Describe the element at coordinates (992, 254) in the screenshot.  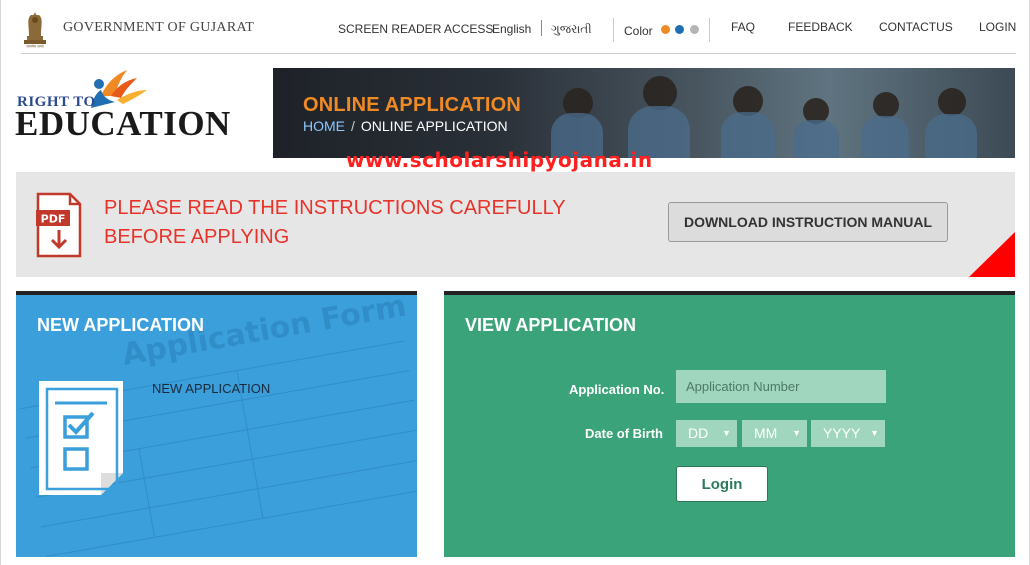
I see `corner-ribbon` at that location.